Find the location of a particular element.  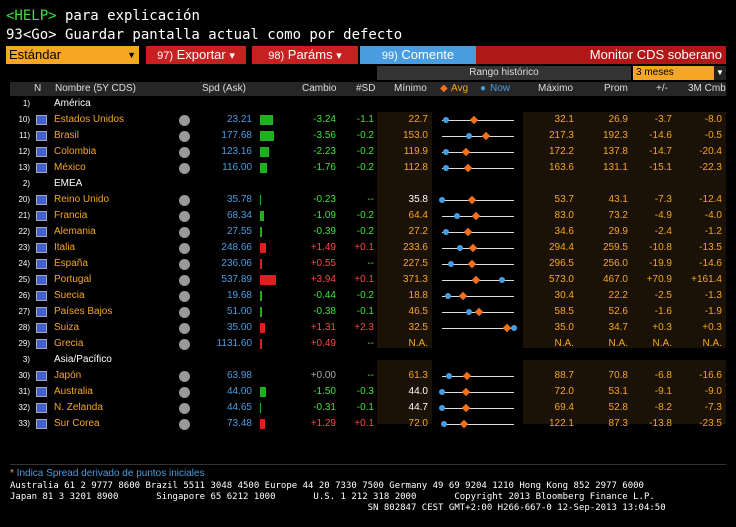

country-name: N. Zelanda is located at coordinates (78, 408).